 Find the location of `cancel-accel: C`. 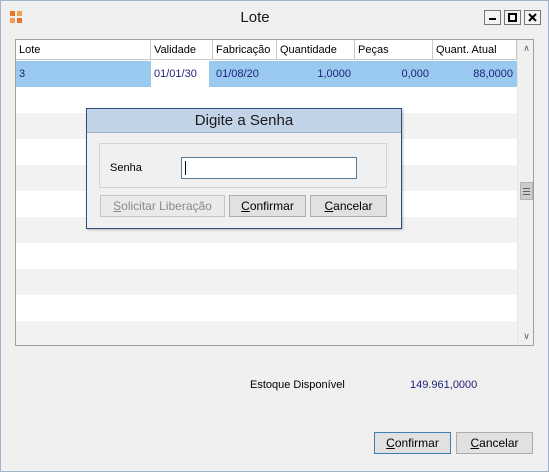

cancel-accel: C is located at coordinates (475, 443).